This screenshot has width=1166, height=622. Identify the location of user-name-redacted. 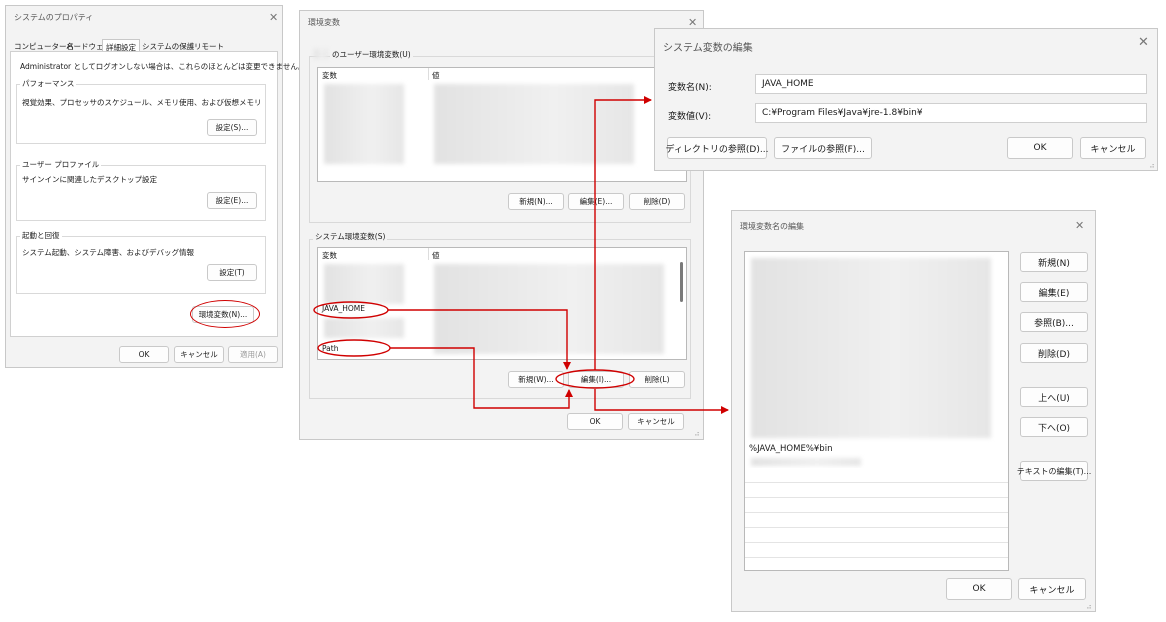
(321, 54).